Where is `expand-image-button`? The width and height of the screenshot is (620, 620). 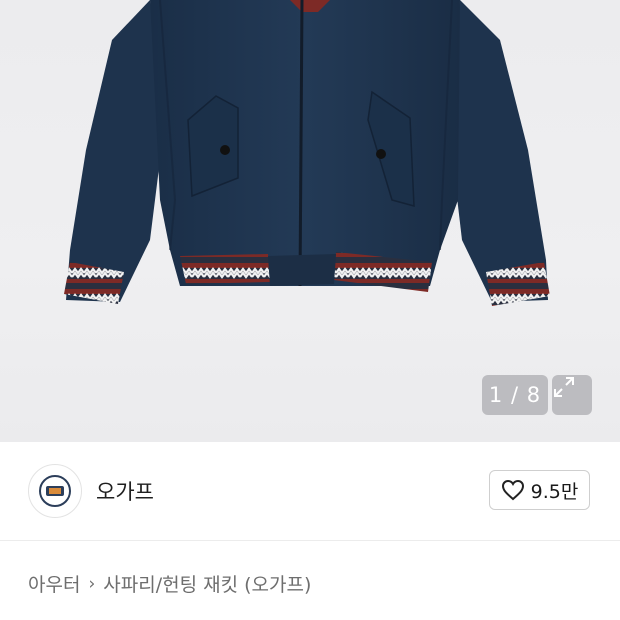 expand-image-button is located at coordinates (572, 395).